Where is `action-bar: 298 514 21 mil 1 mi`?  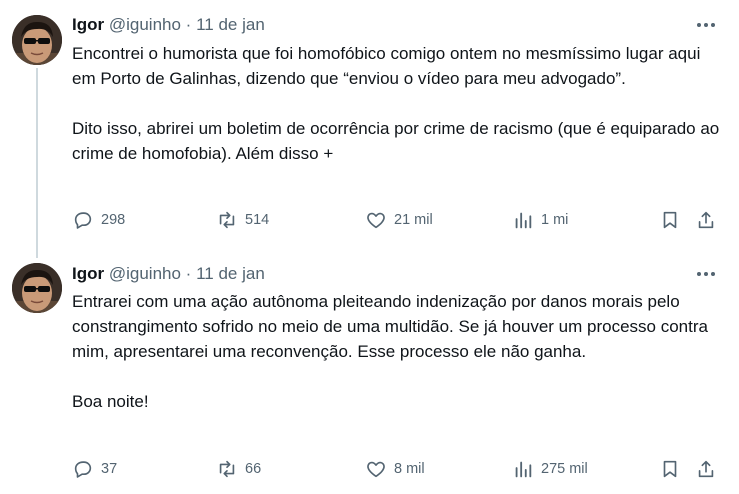 action-bar: 298 514 21 mil 1 mi is located at coordinates (398, 220).